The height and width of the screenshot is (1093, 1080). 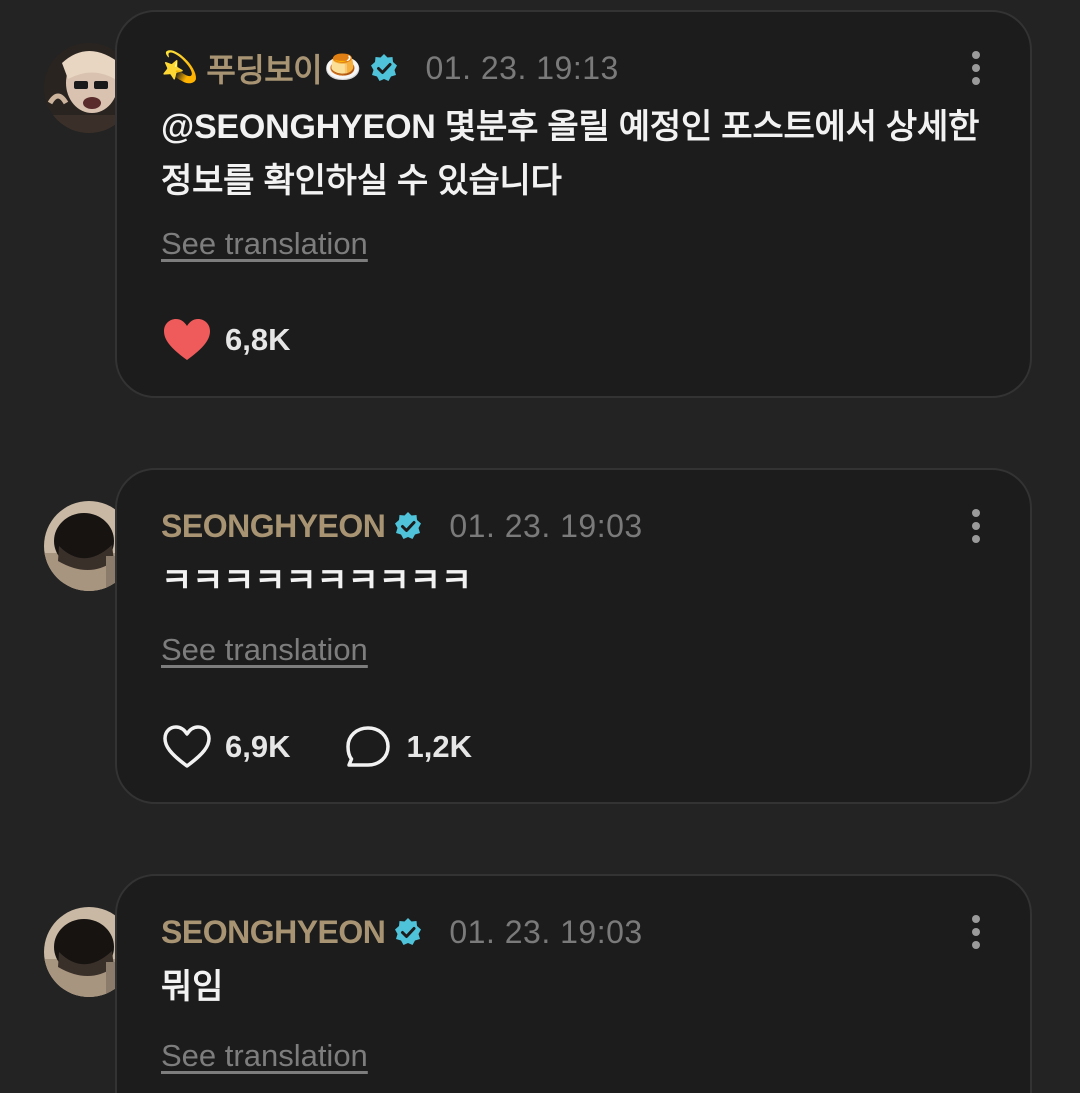 I want to click on like-button: 6,8K, so click(x=225, y=340).